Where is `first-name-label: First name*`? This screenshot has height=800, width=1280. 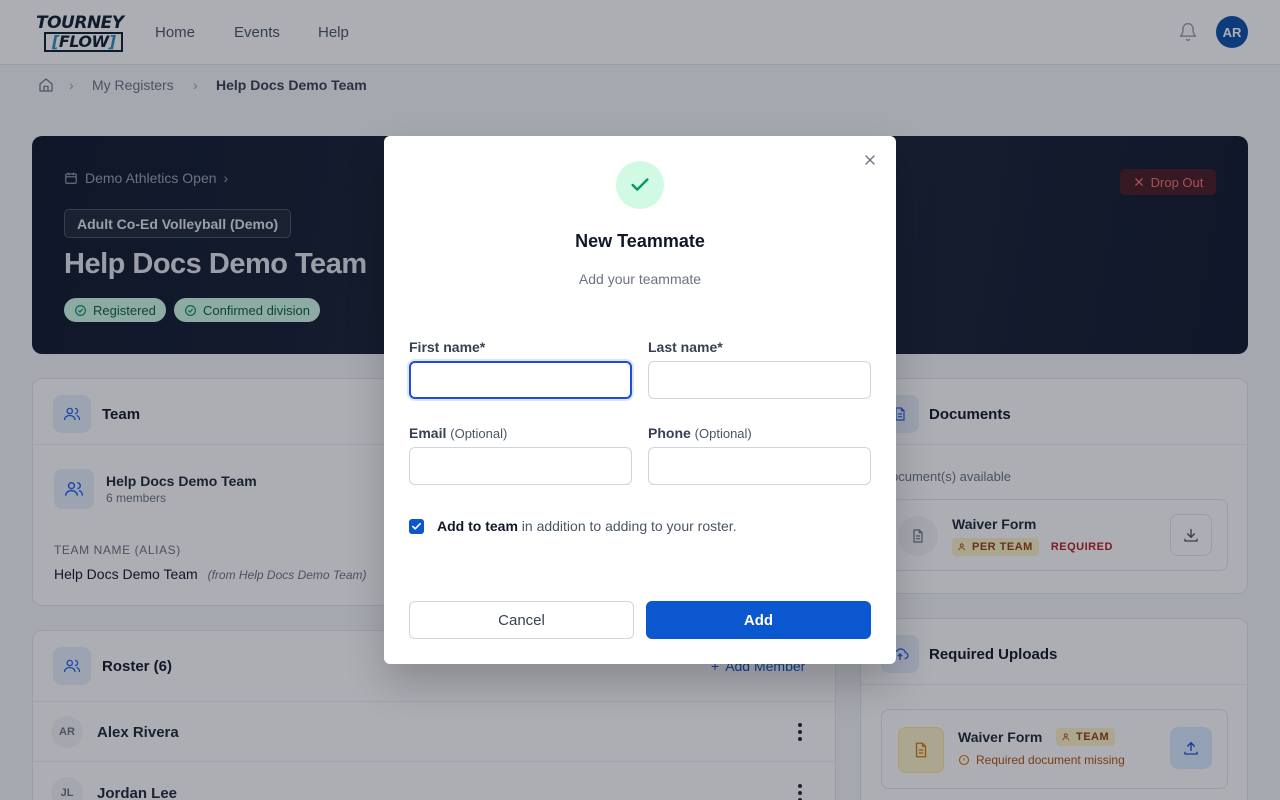
first-name-label: First name* is located at coordinates (447, 347).